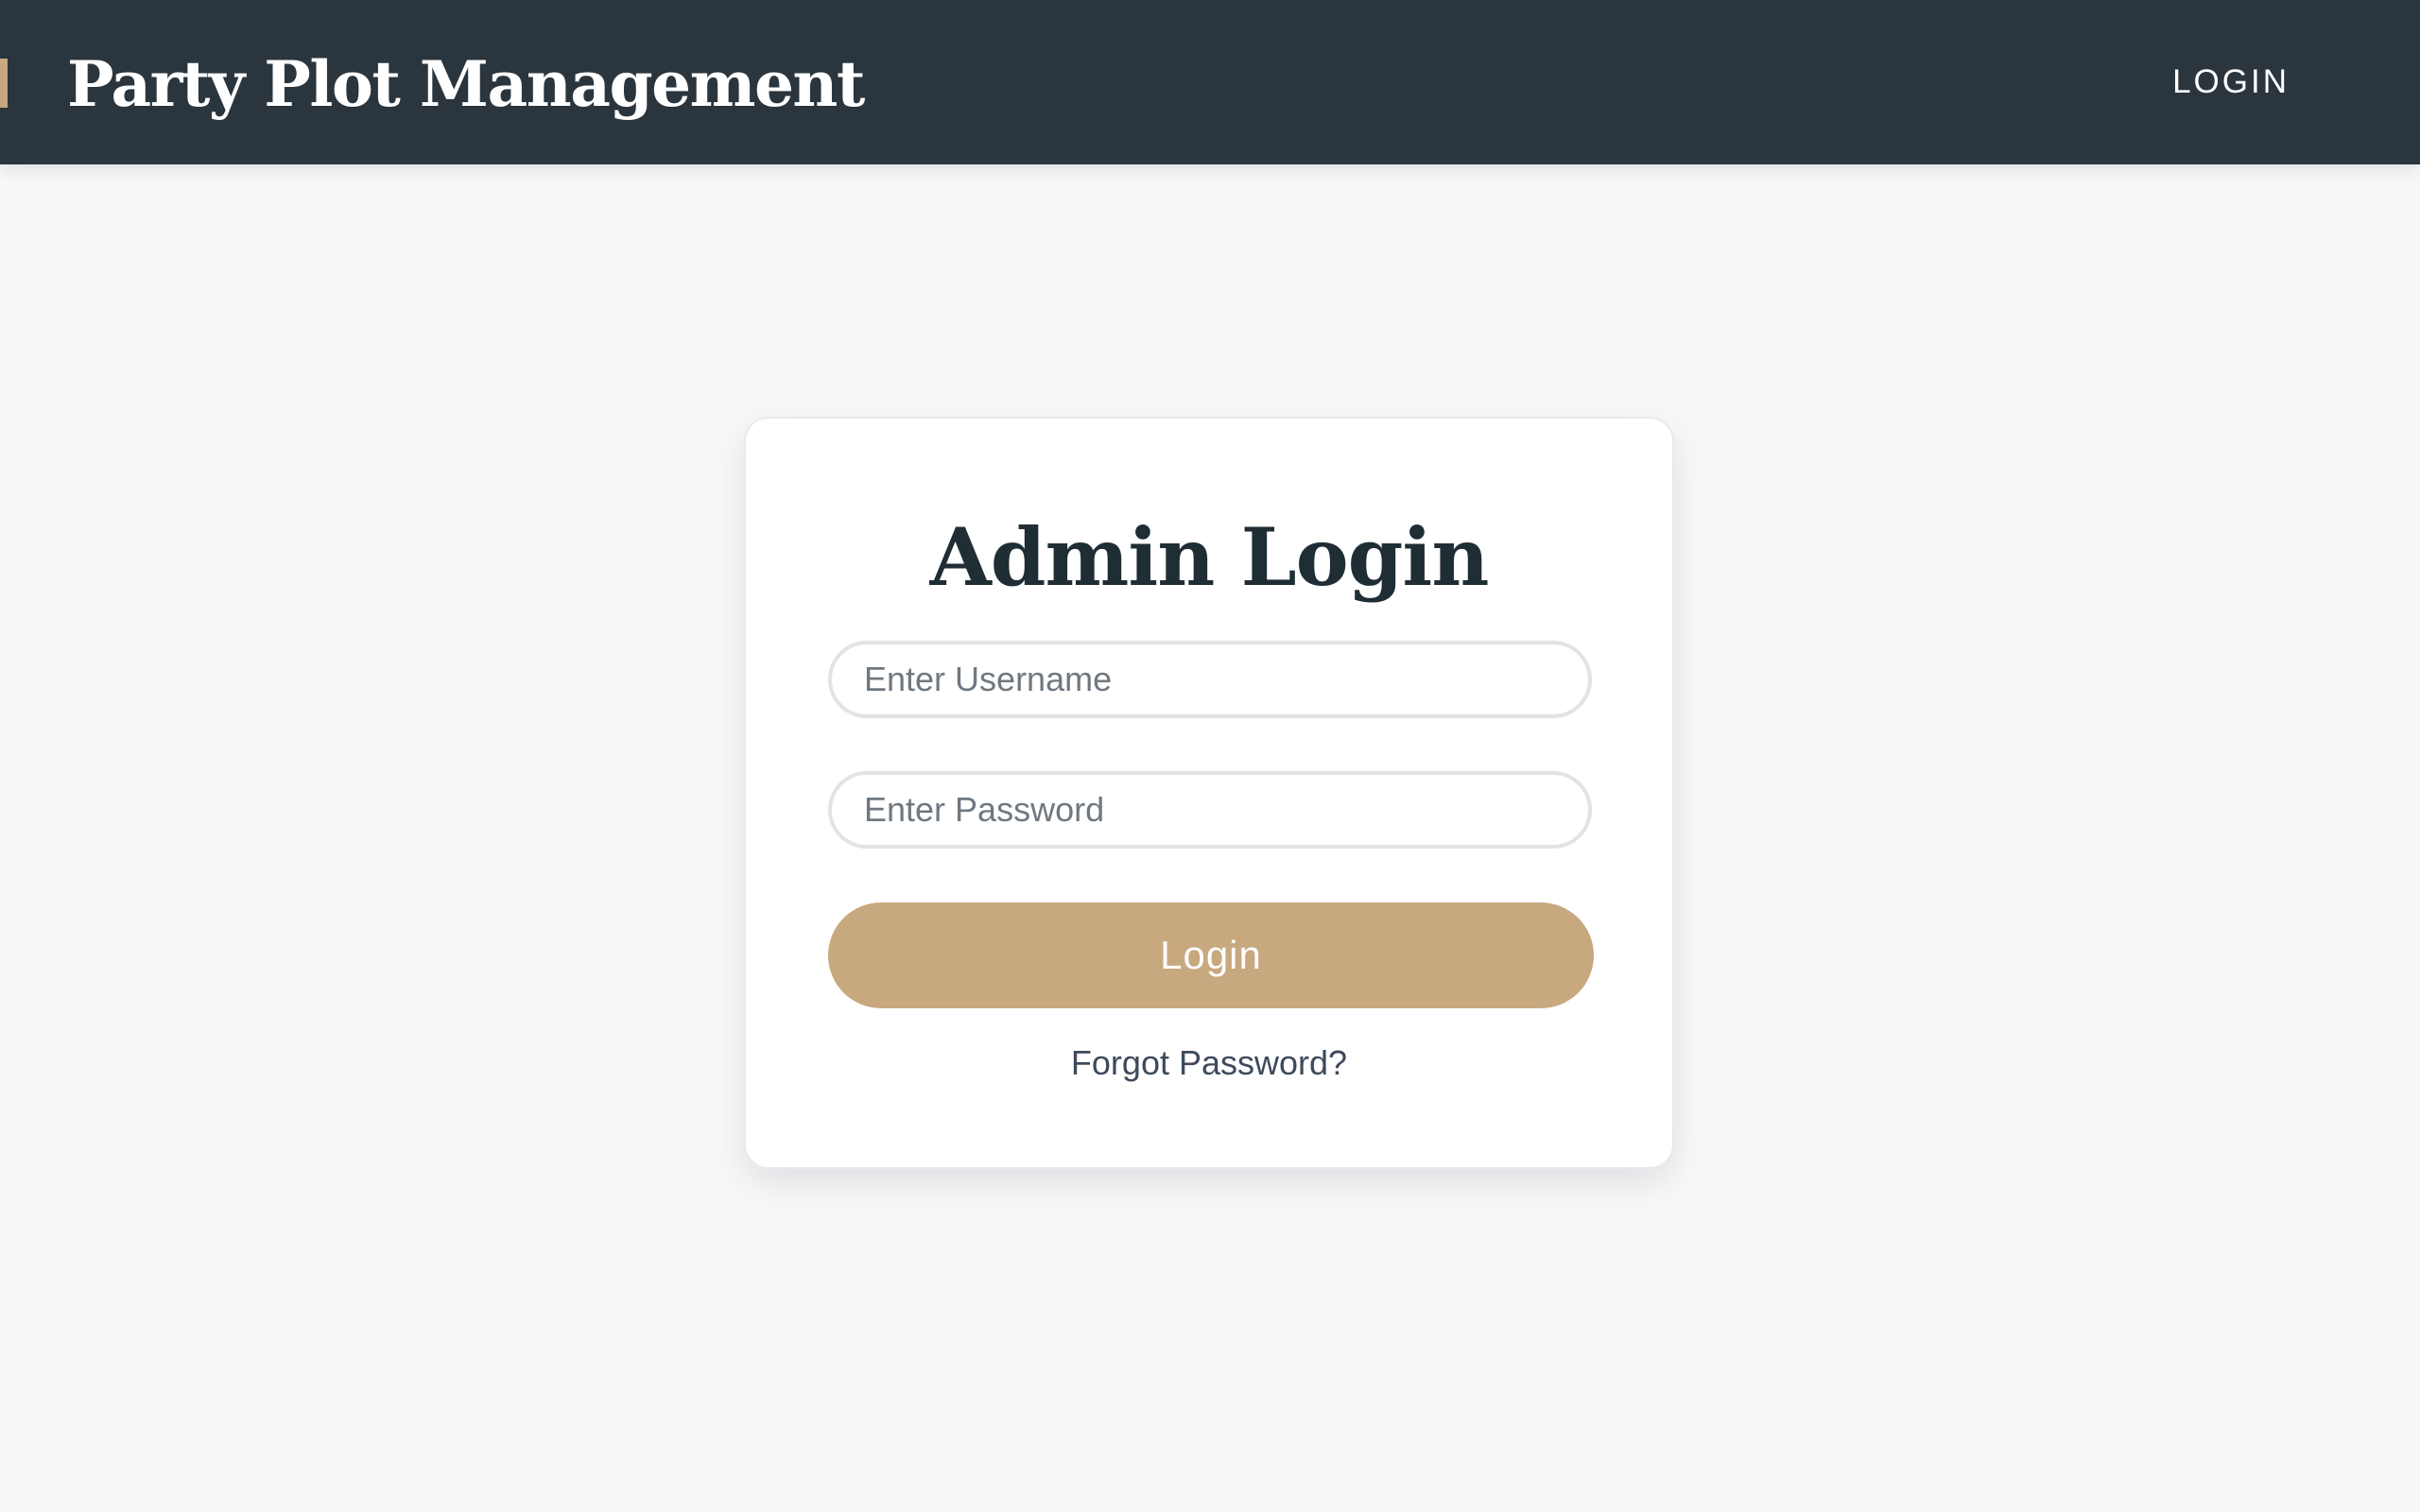  What do you see at coordinates (1210, 82) in the screenshot?
I see `top-navbar: Party Plot Management LOGIN` at bounding box center [1210, 82].